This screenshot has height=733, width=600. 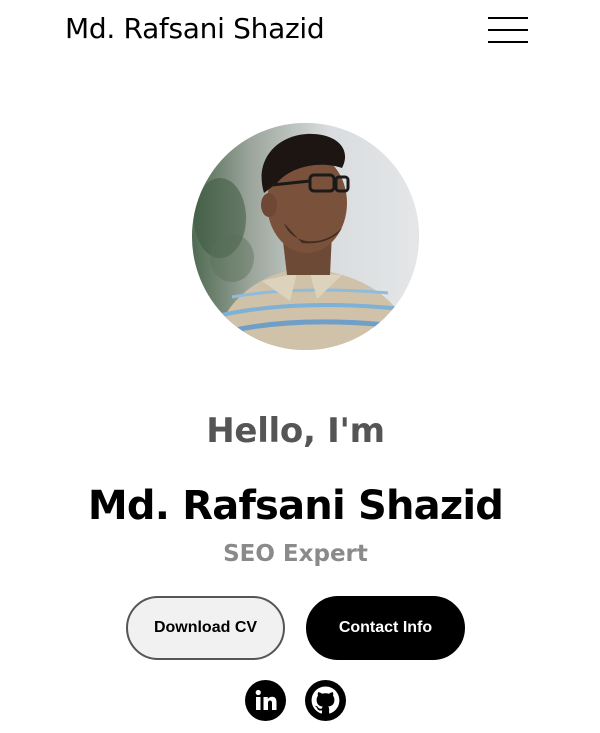 What do you see at coordinates (385, 628) in the screenshot?
I see `contact-info-button: Contact Info` at bounding box center [385, 628].